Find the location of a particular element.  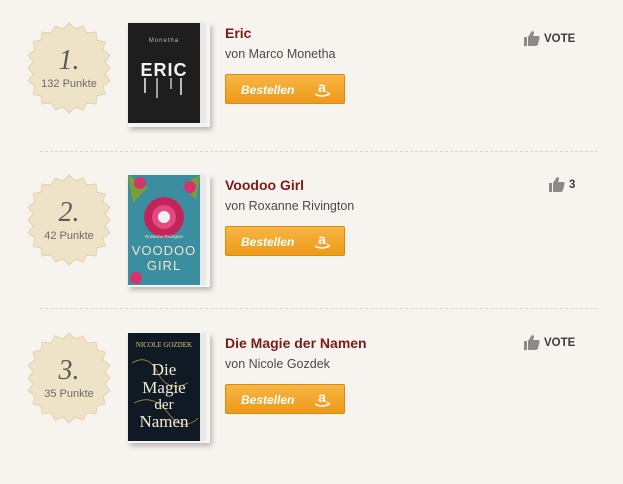

rank-badge: 3. 35 Punkte is located at coordinates (69, 378).